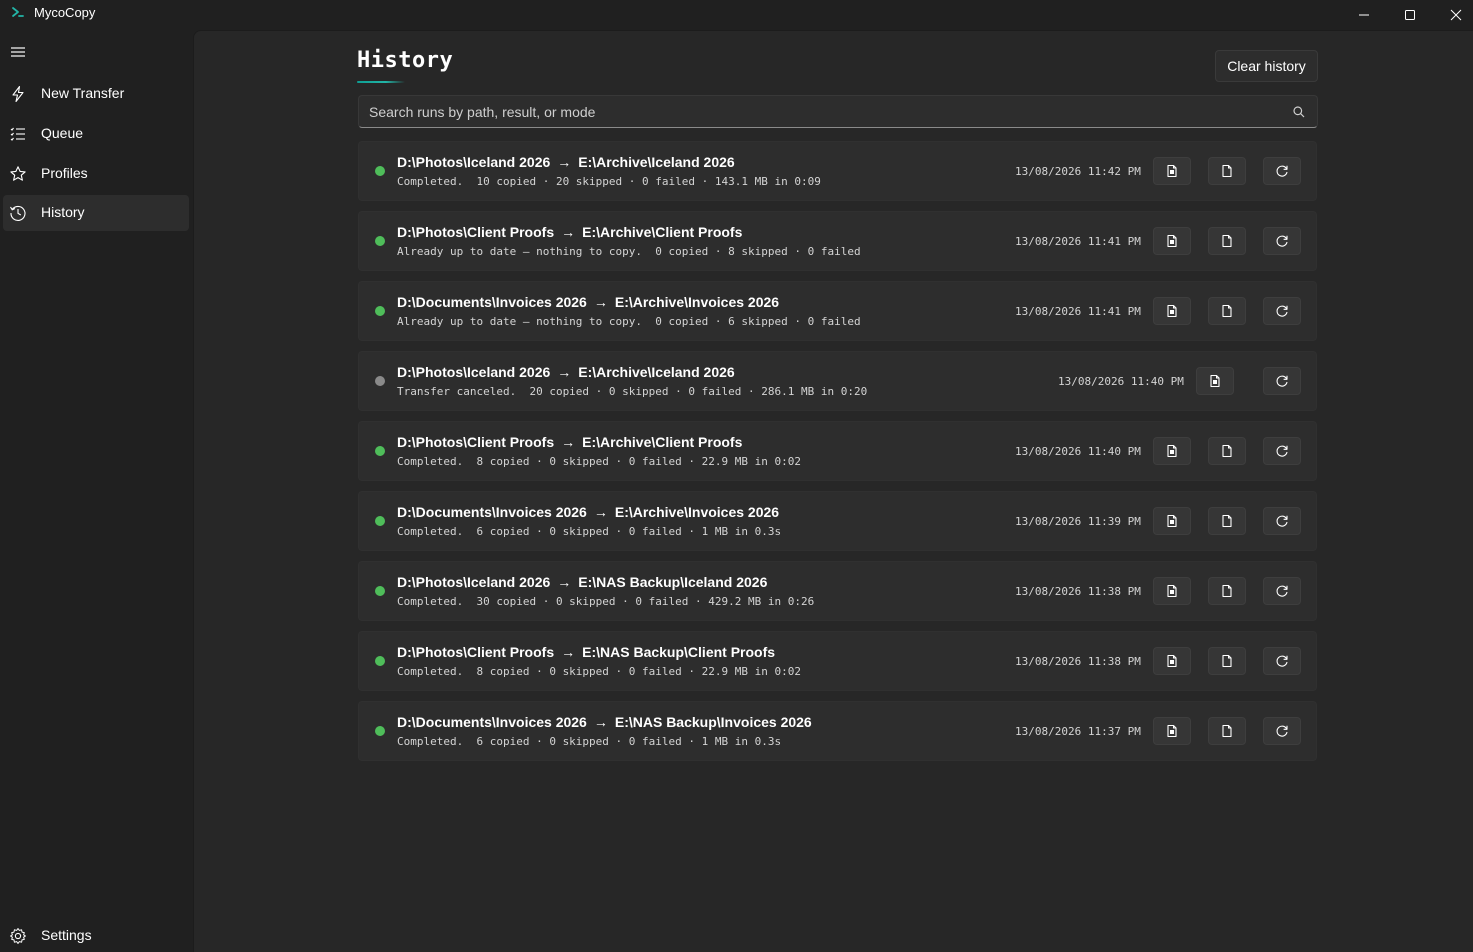 The height and width of the screenshot is (952, 1473). I want to click on maximize-button, so click(1410, 15).